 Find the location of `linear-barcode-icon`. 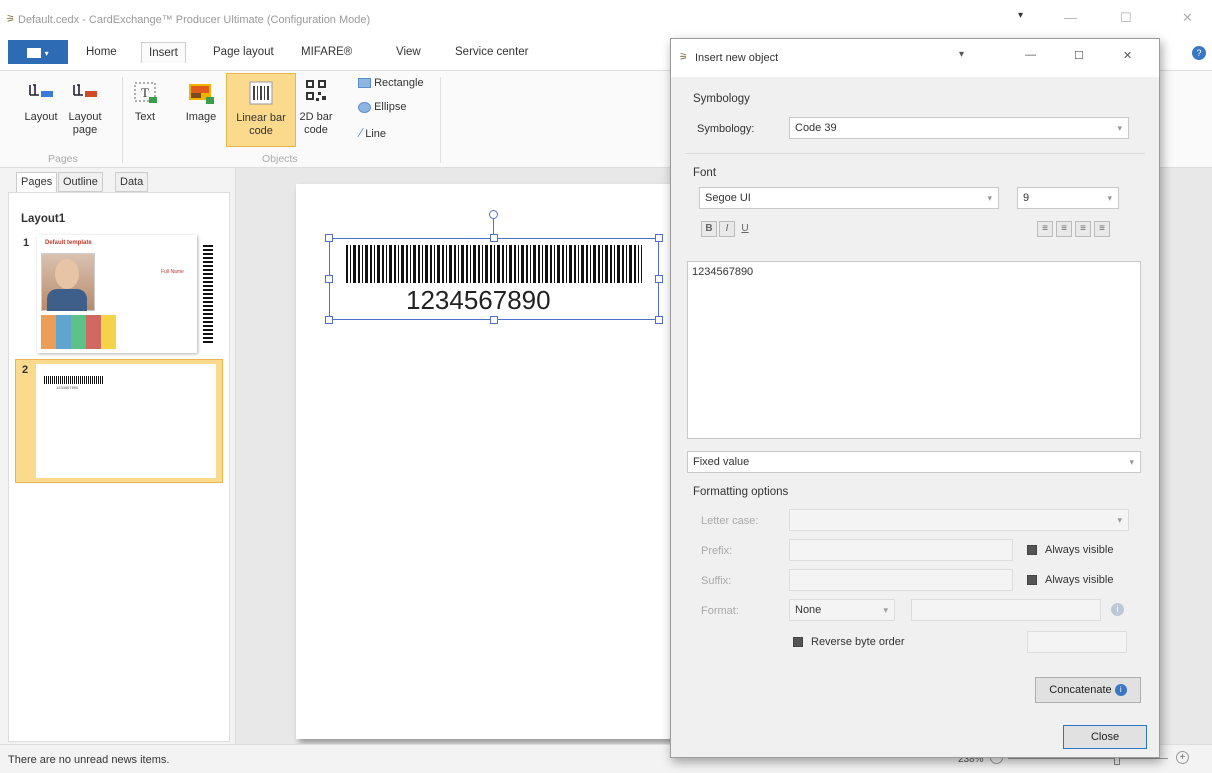

linear-barcode-icon is located at coordinates (261, 93).